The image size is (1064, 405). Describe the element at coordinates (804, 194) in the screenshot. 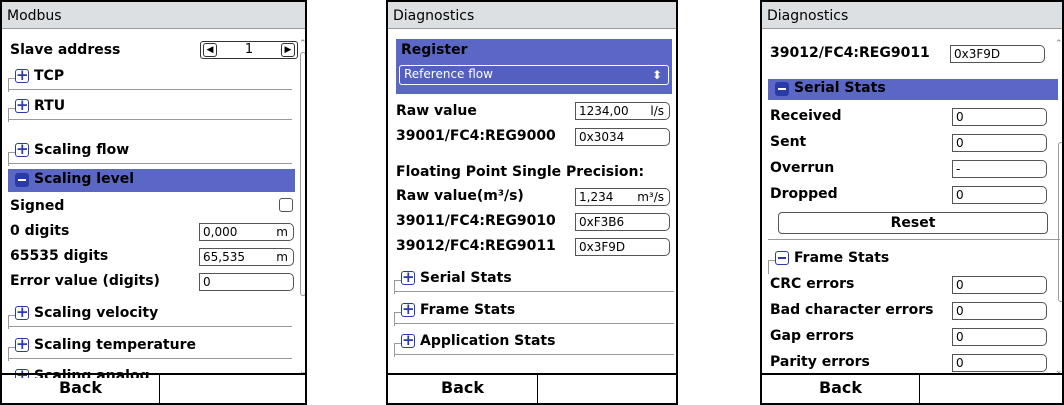

I see `dropped-label: Dropped` at that location.